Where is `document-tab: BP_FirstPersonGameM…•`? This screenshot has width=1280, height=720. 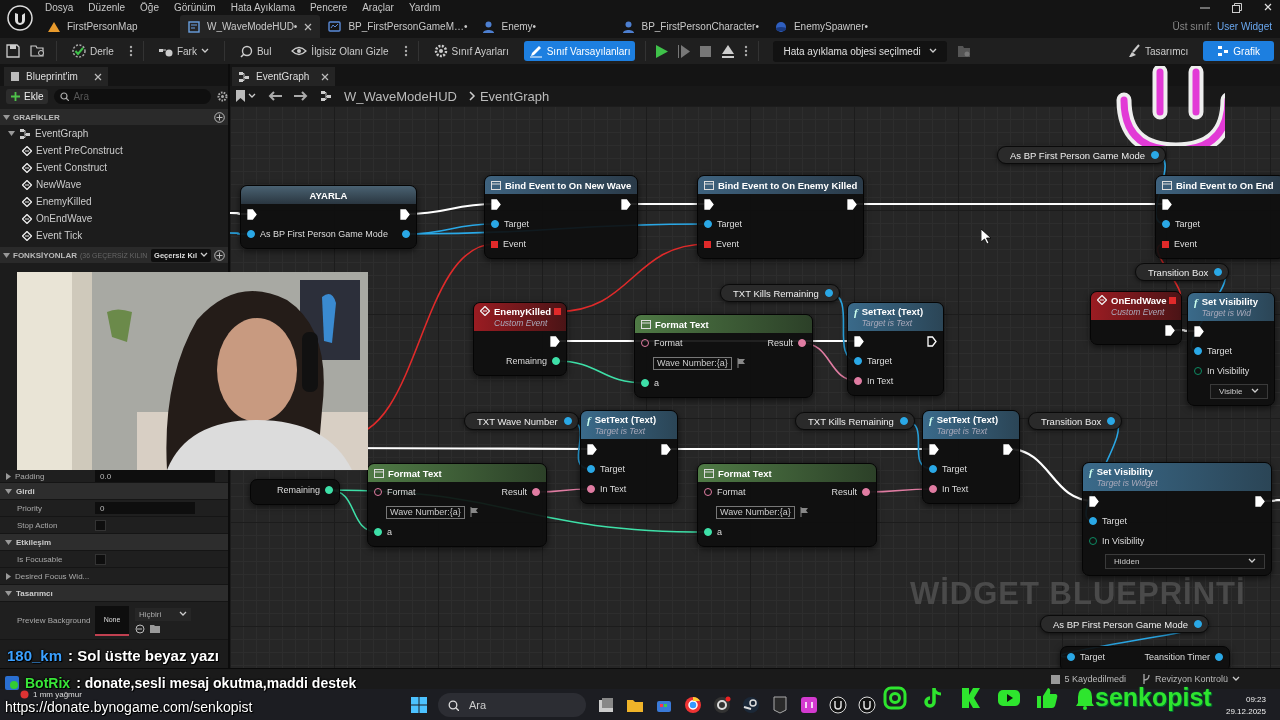 document-tab: BP_FirstPersonGameM…• is located at coordinates (398, 26).